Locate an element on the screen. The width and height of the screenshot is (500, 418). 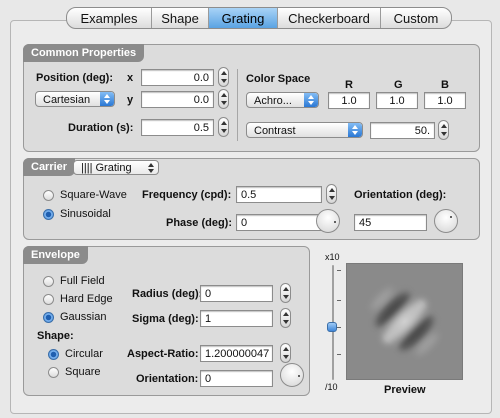
x-stepper is located at coordinates (223, 77).